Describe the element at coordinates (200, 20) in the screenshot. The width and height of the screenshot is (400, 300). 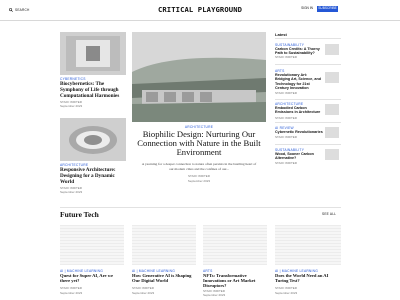
I see `header-divider` at that location.